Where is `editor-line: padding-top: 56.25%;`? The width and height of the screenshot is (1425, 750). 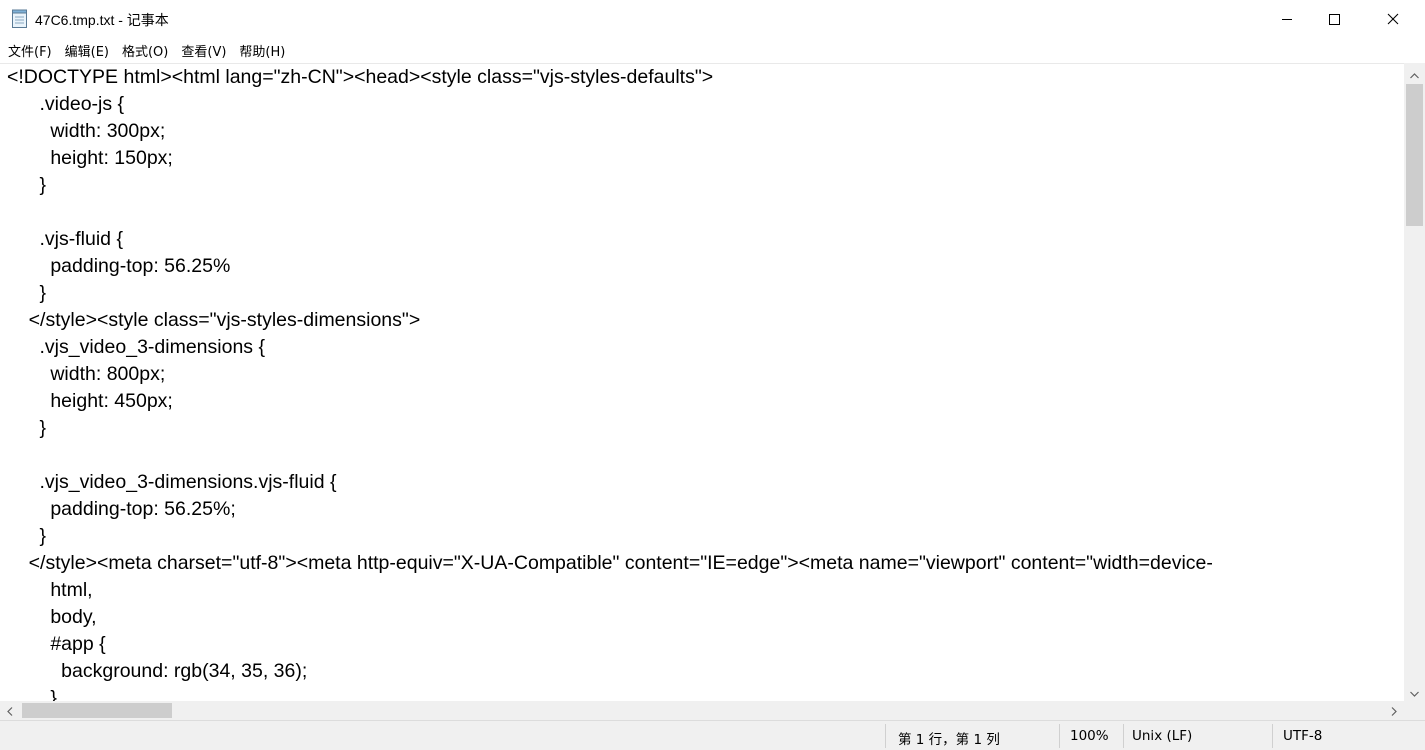 editor-line: padding-top: 56.25%; is located at coordinates (121, 509).